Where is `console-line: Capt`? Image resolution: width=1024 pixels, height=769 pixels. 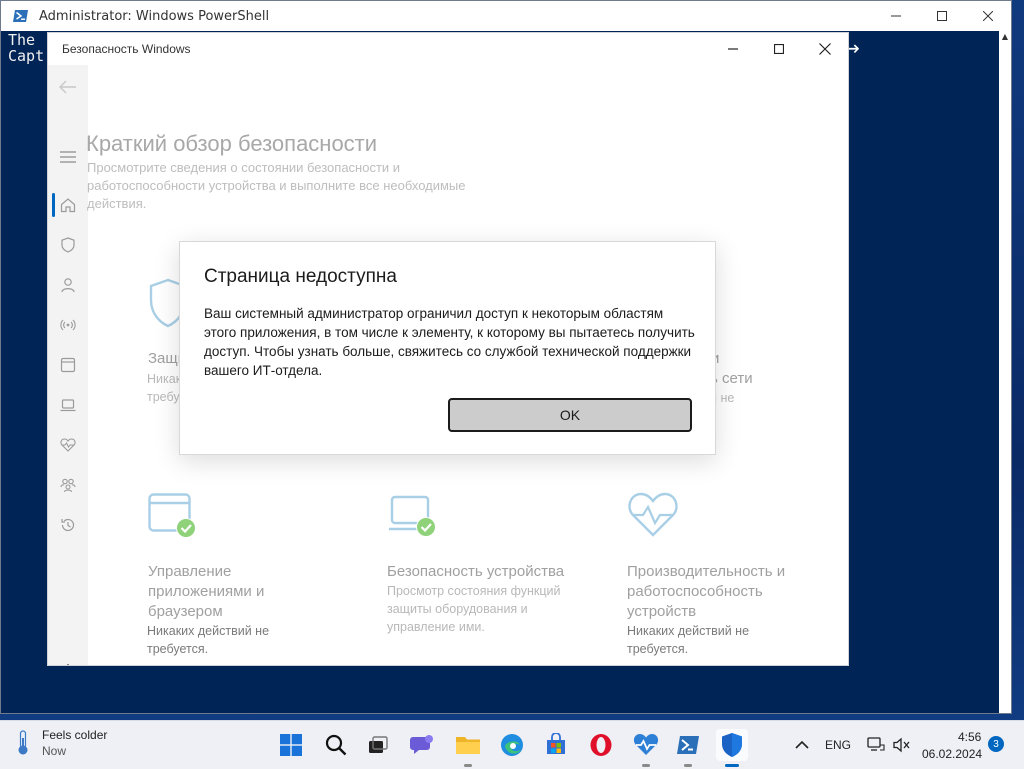
console-line: Capt is located at coordinates (26, 56).